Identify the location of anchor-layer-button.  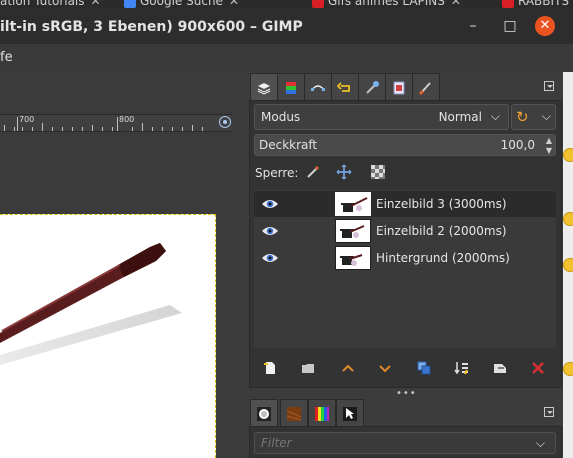
(500, 368).